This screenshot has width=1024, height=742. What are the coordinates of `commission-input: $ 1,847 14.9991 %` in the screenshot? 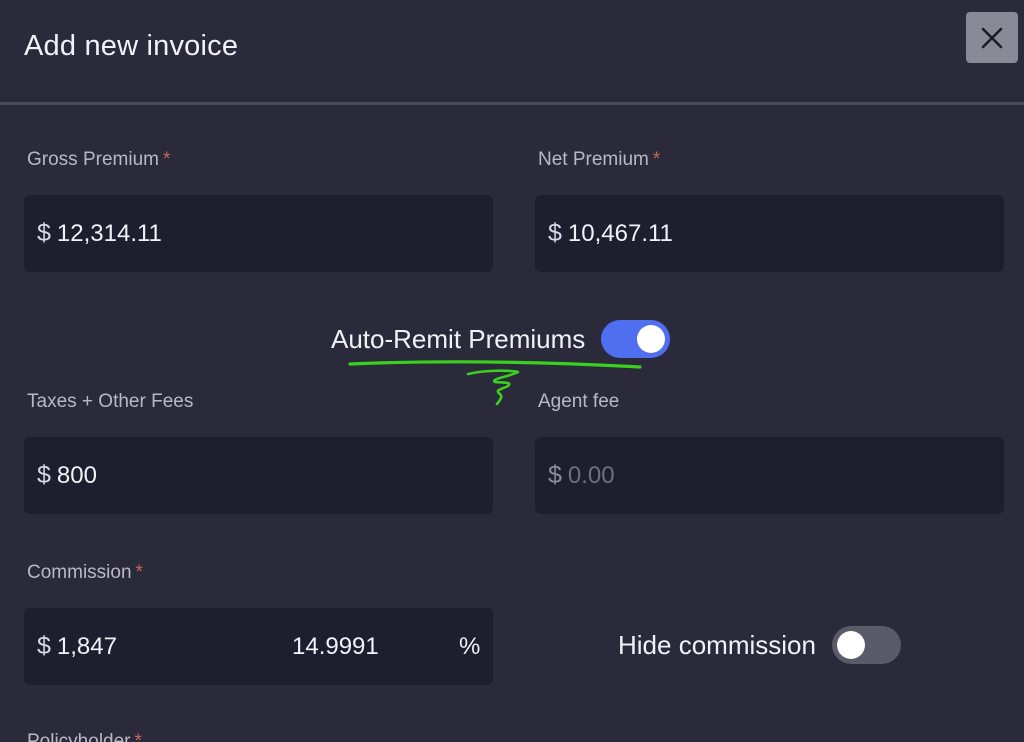 It's located at (258, 646).